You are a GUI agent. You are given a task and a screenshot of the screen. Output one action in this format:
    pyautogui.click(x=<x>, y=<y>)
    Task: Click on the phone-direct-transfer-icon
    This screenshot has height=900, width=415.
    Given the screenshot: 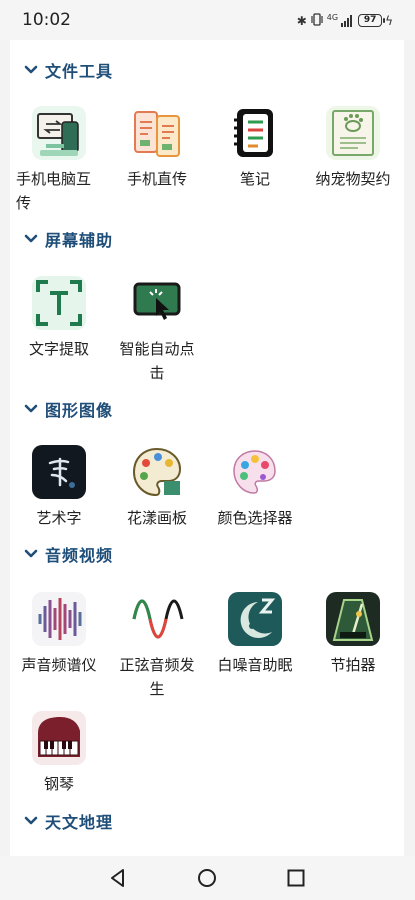 What is the action you would take?
    pyautogui.click(x=157, y=133)
    